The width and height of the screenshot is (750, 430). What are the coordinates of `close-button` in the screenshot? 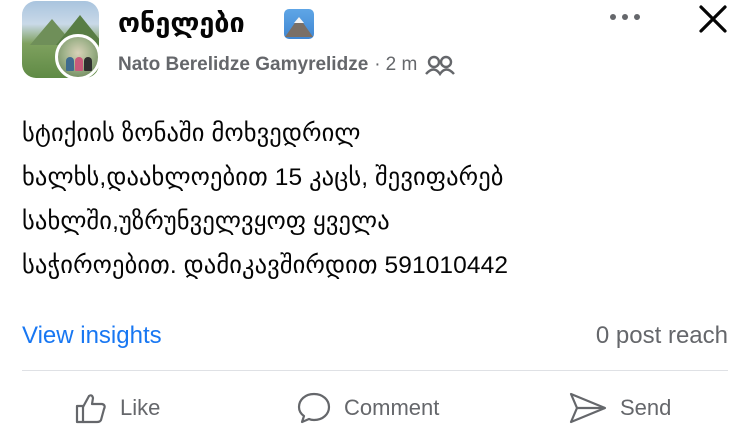 It's located at (713, 19).